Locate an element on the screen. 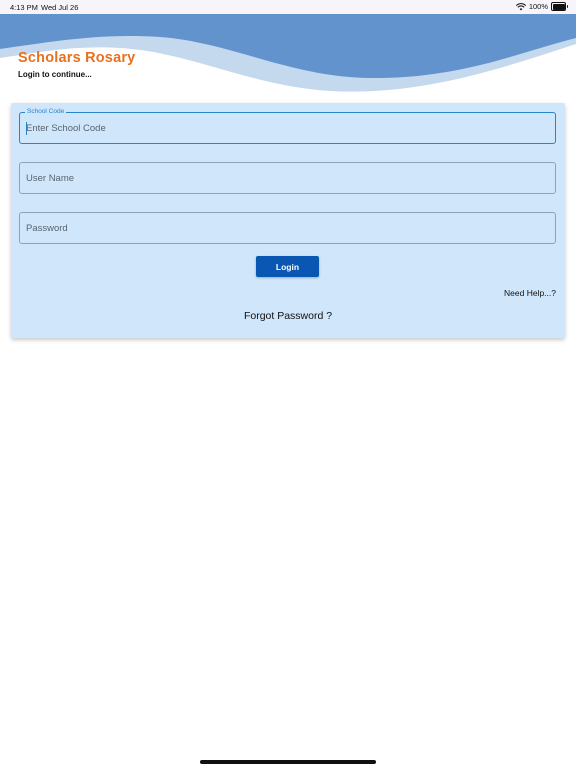 Image resolution: width=576 pixels, height=768 pixels. battery-icon is located at coordinates (559, 6).